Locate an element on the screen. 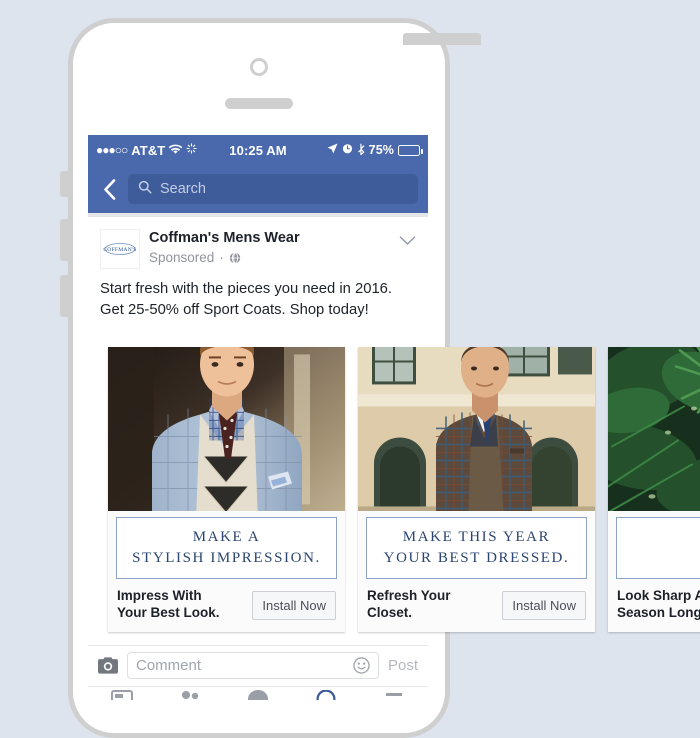 Image resolution: width=700 pixels, height=738 pixels. caption-line-2: YO is located at coordinates (660, 558).